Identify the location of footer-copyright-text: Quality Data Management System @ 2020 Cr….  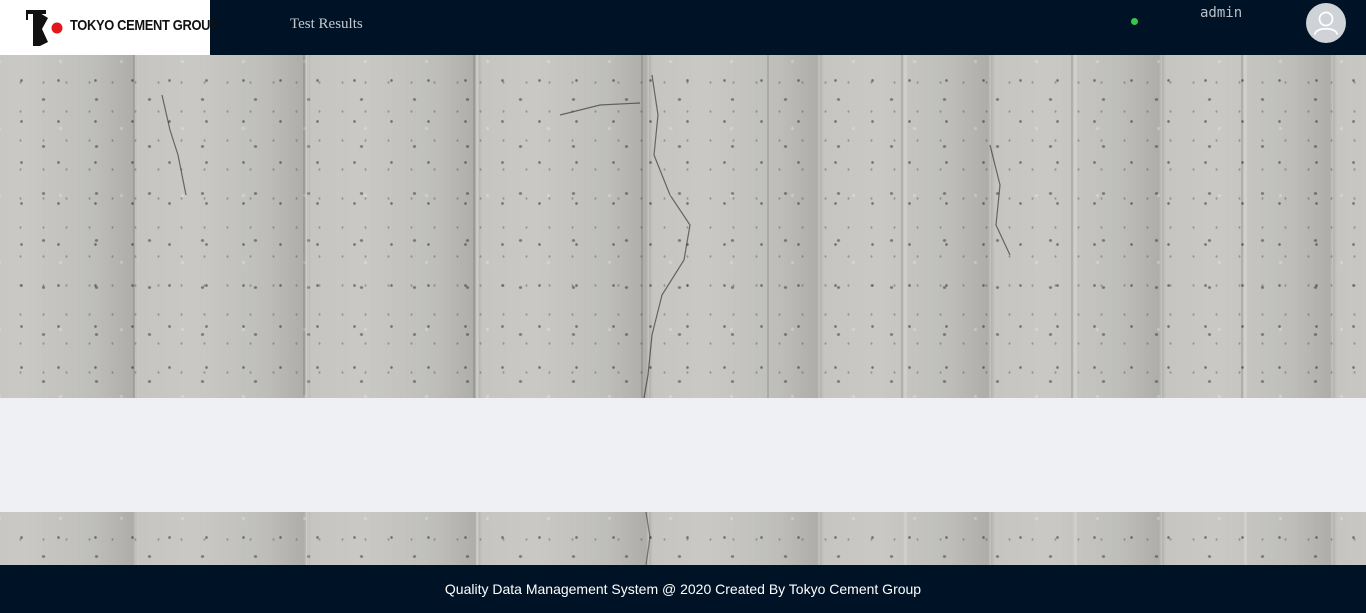
(683, 589).